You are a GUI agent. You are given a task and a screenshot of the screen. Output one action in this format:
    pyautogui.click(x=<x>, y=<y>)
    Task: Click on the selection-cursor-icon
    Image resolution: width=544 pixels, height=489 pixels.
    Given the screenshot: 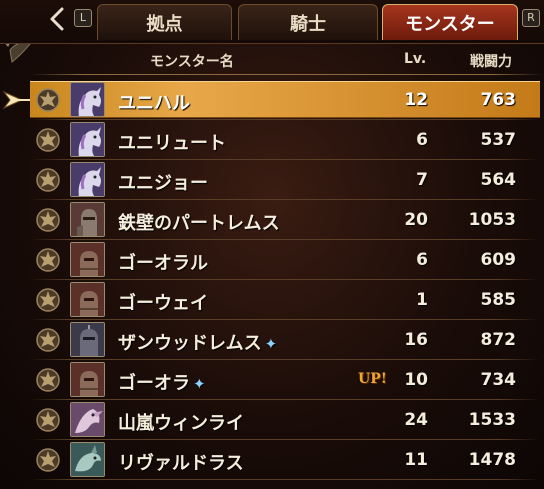 What is the action you would take?
    pyautogui.click(x=17, y=100)
    